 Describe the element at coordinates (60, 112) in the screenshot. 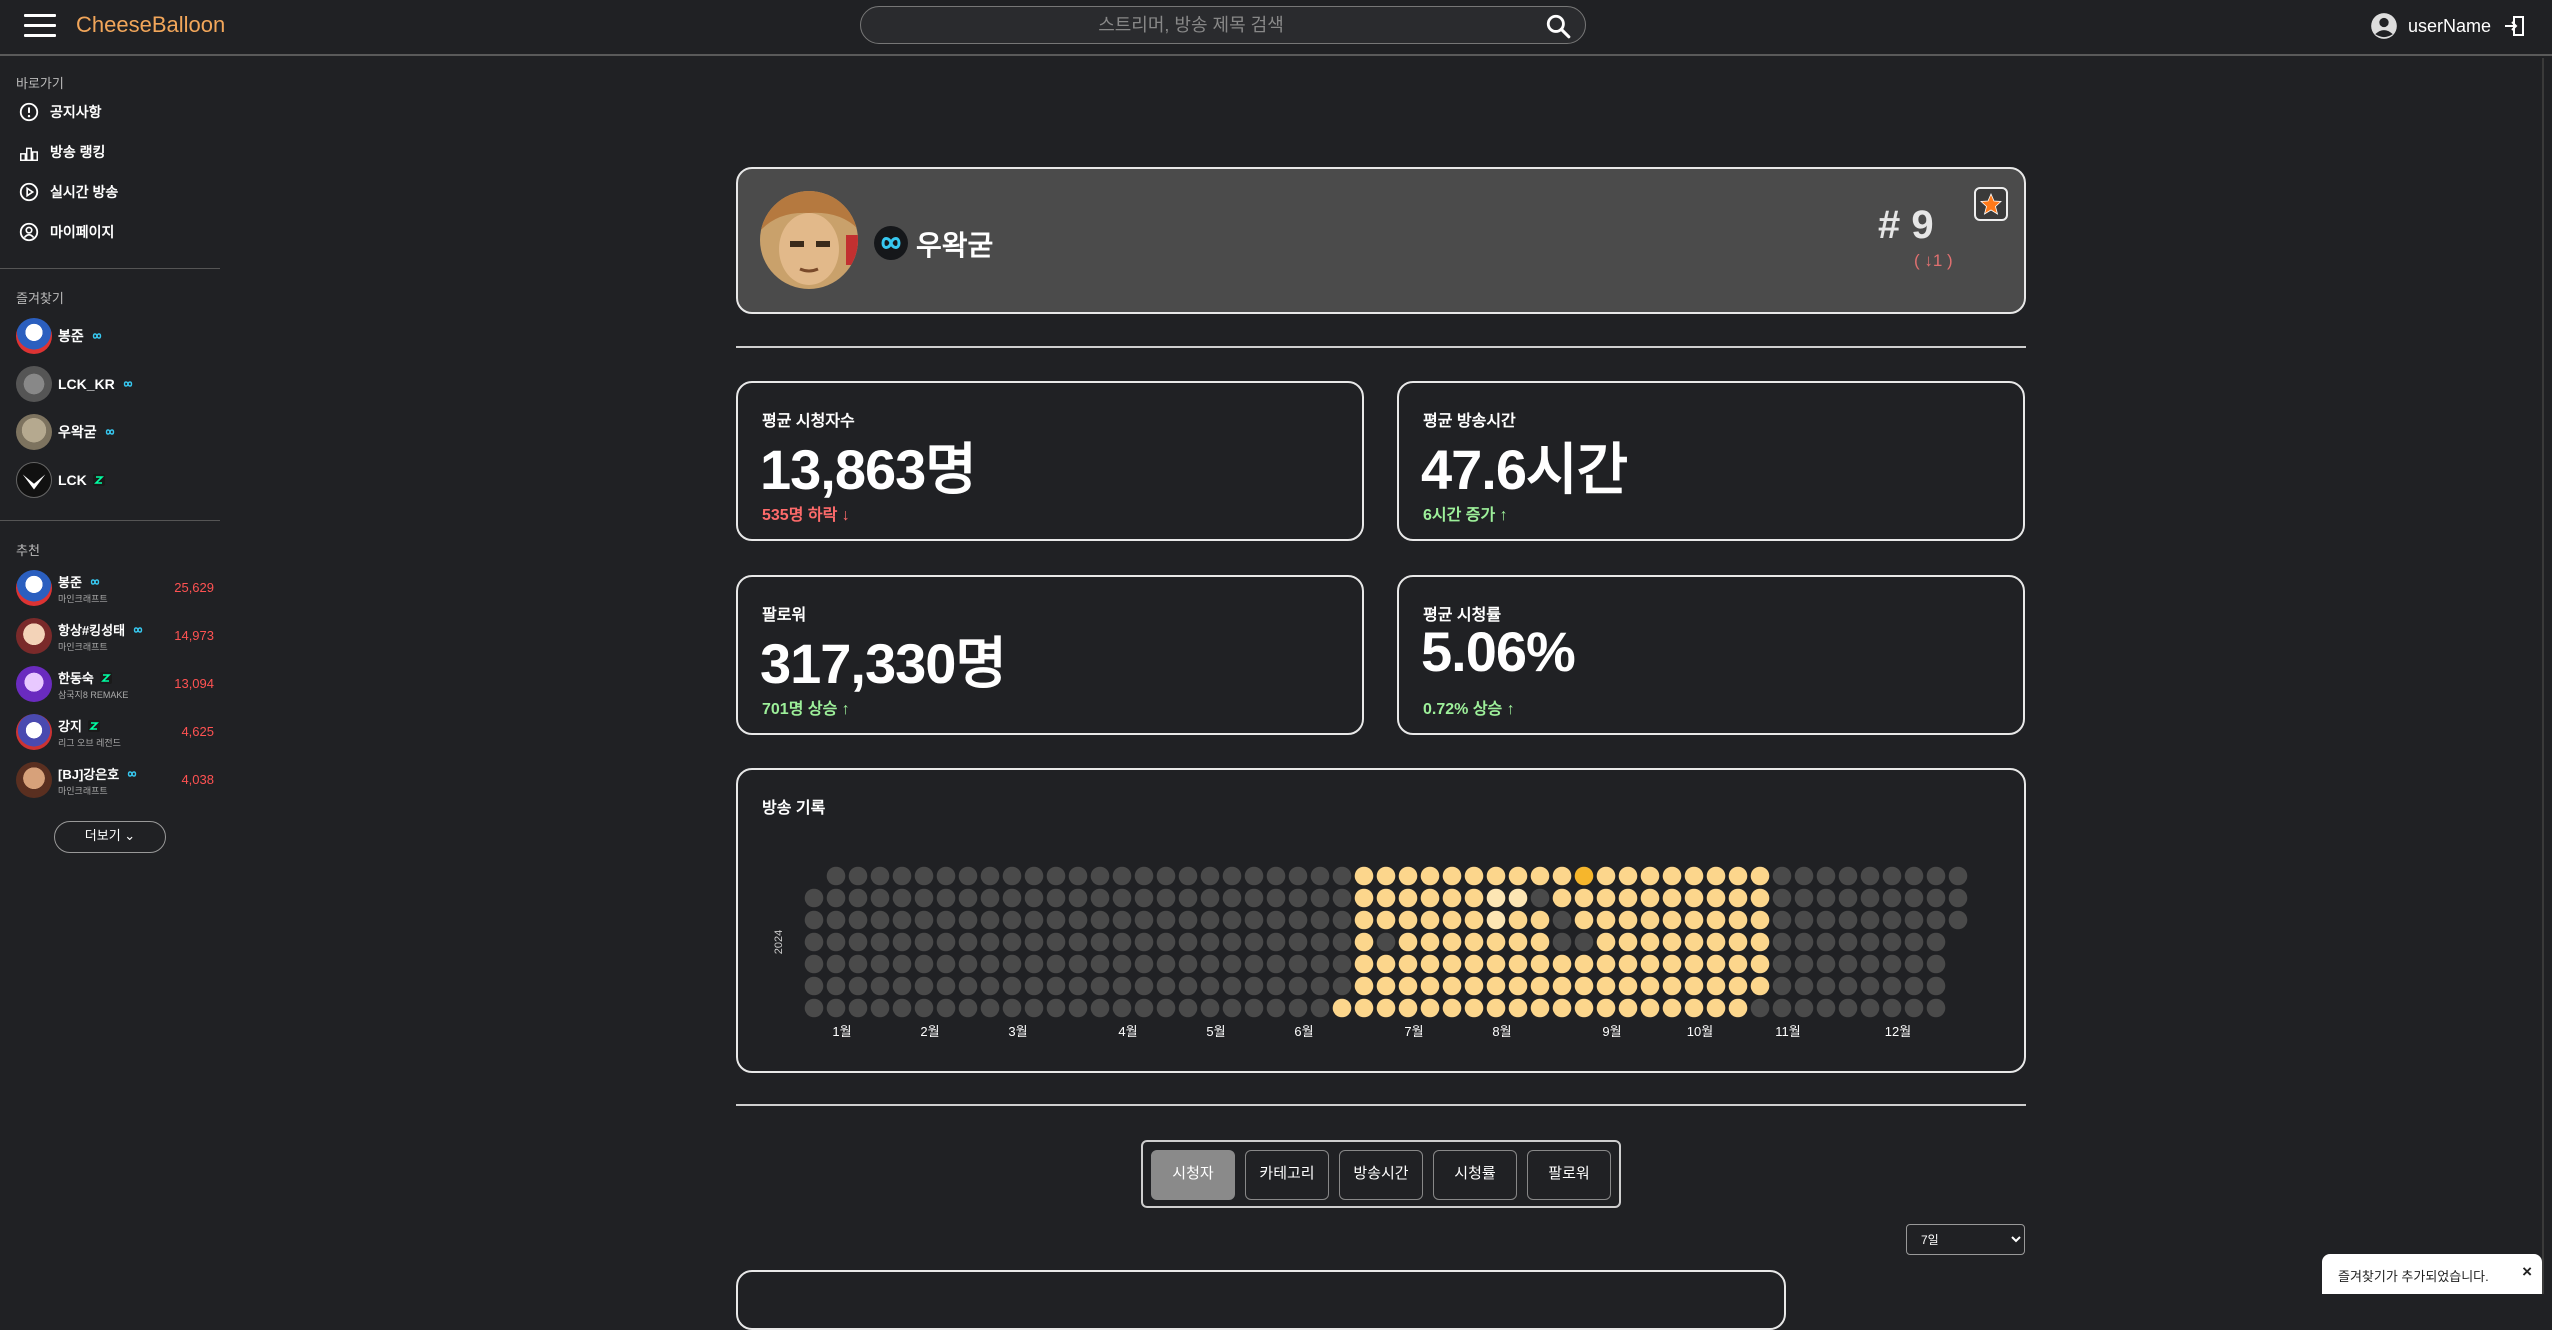

I see `sidebar-item-notice: 공지사항` at that location.